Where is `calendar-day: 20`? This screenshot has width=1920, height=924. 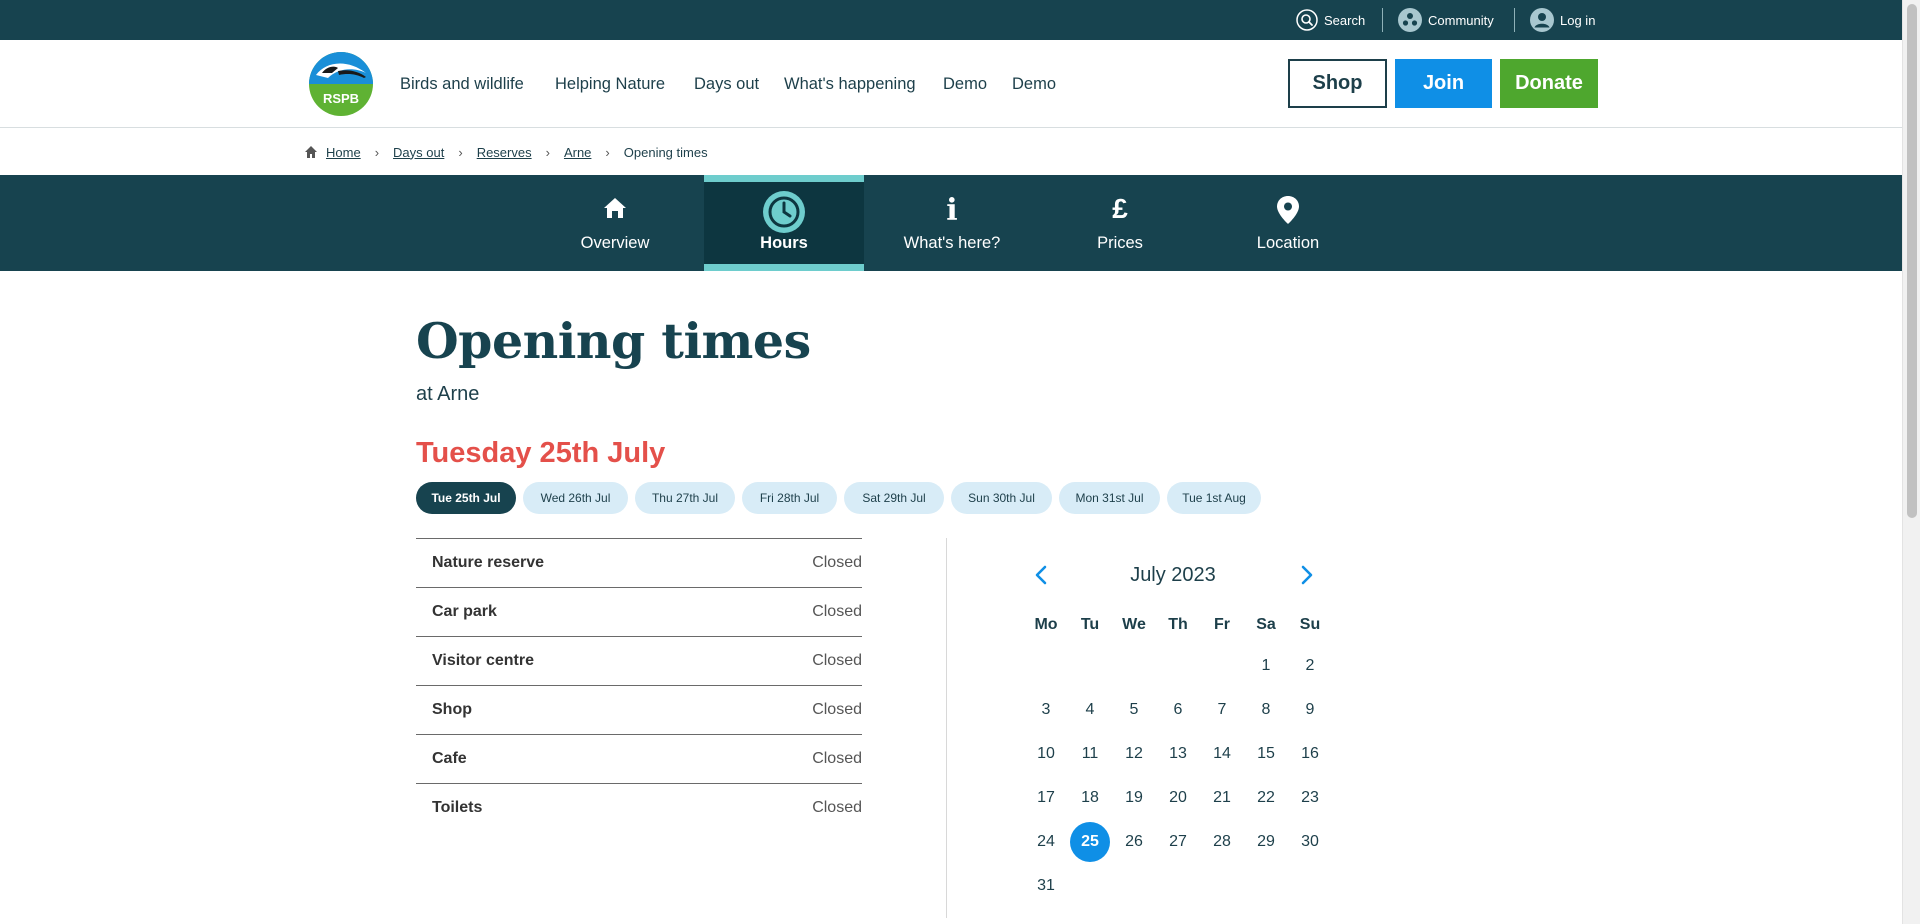
calendar-day: 20 is located at coordinates (1178, 798).